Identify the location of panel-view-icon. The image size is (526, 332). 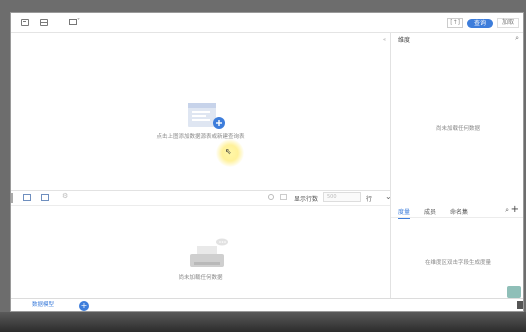
(45, 197).